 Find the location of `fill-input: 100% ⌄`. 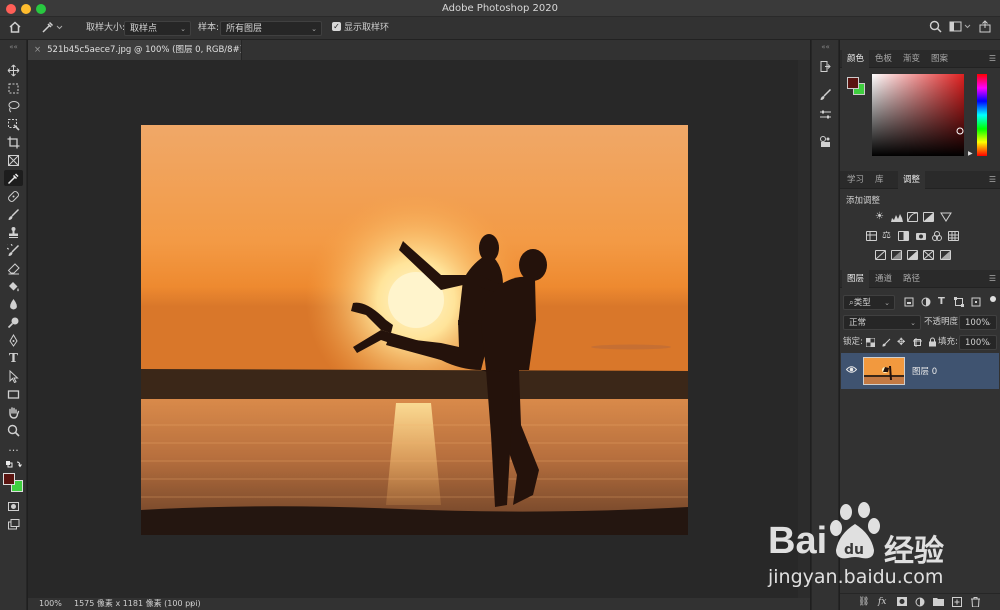

fill-input: 100% ⌄ is located at coordinates (978, 342).